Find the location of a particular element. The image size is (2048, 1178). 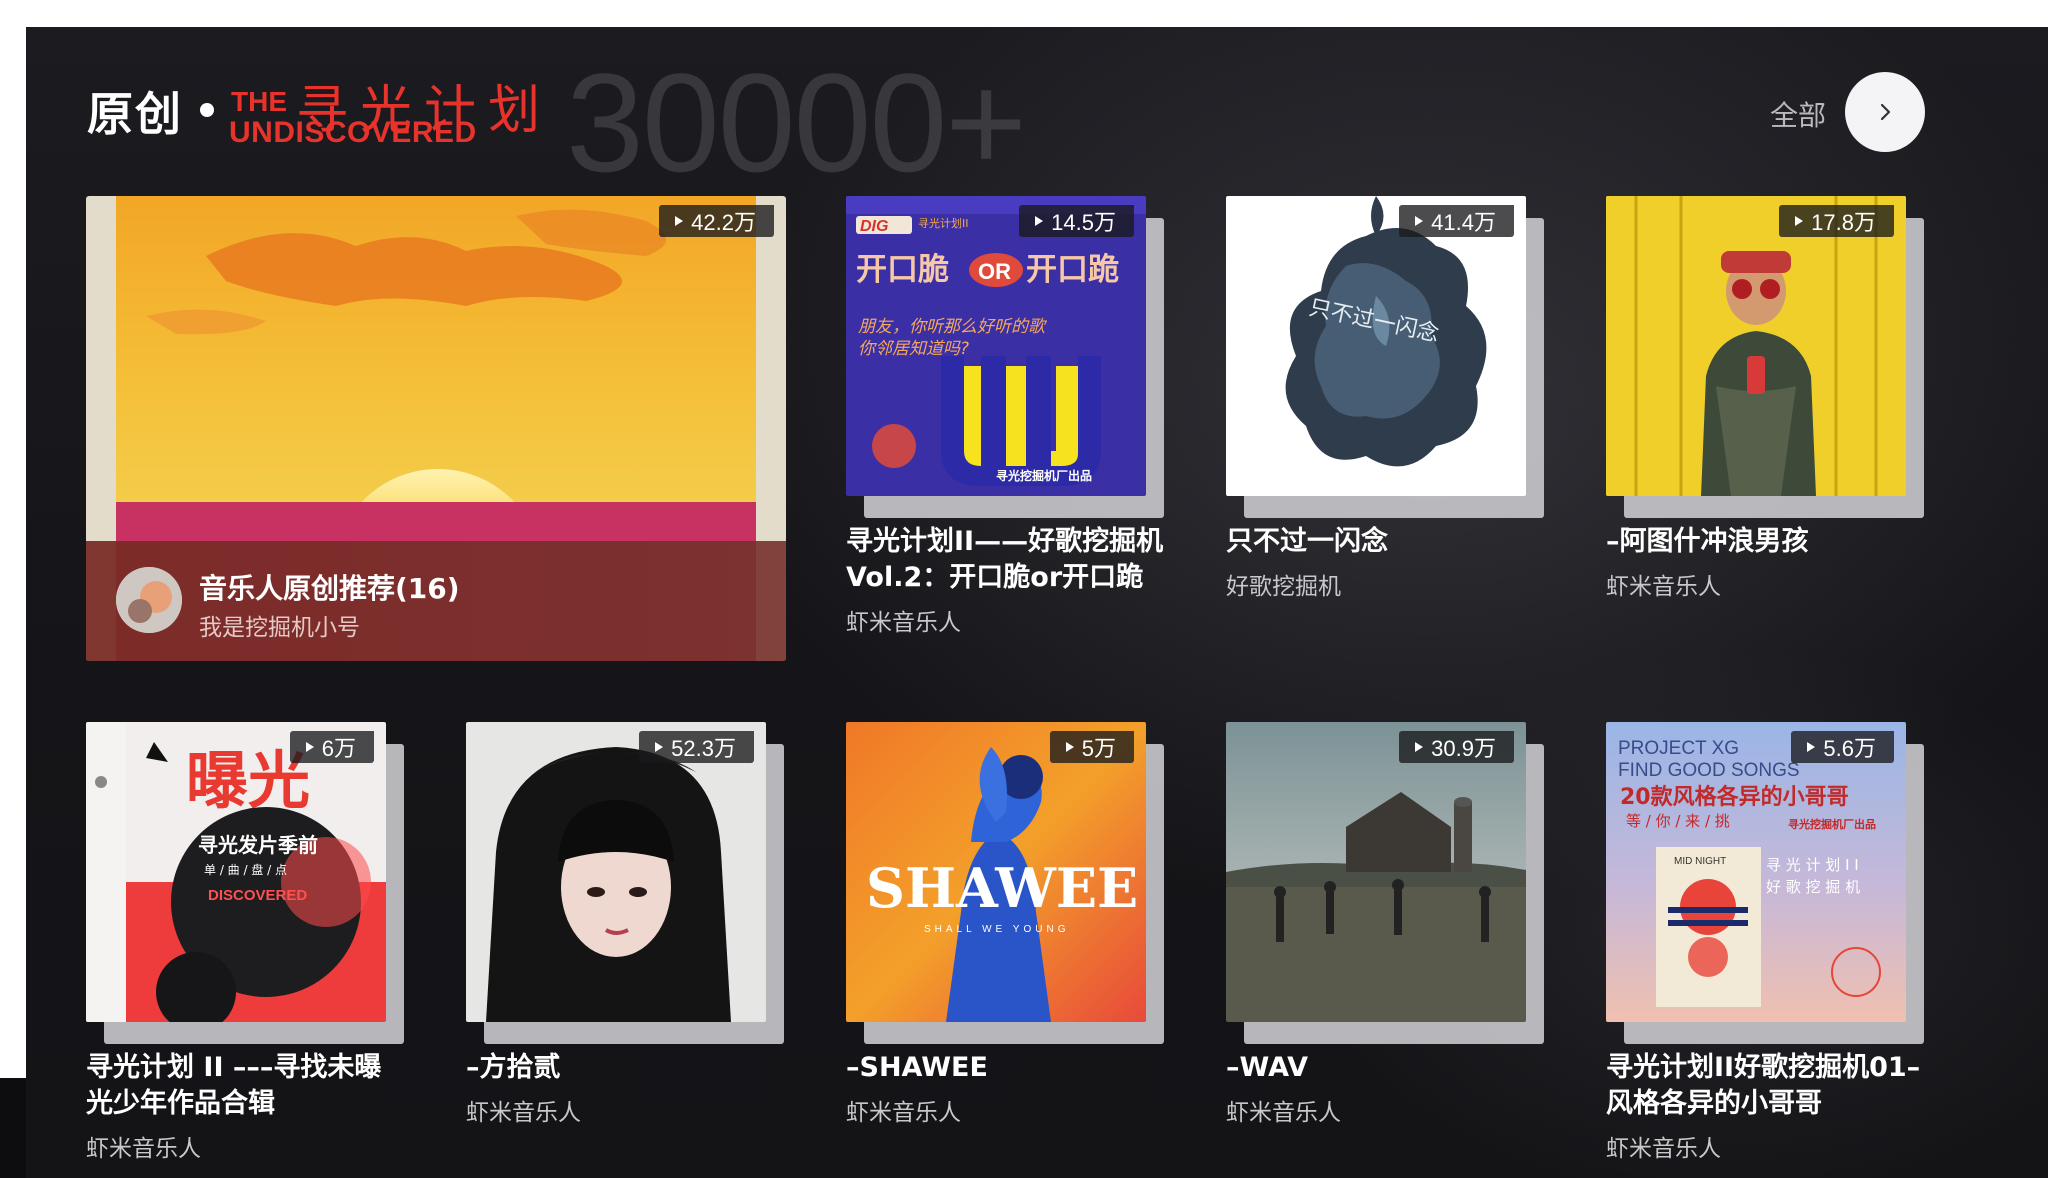

play-count: 5万 is located at coordinates (1098, 748).